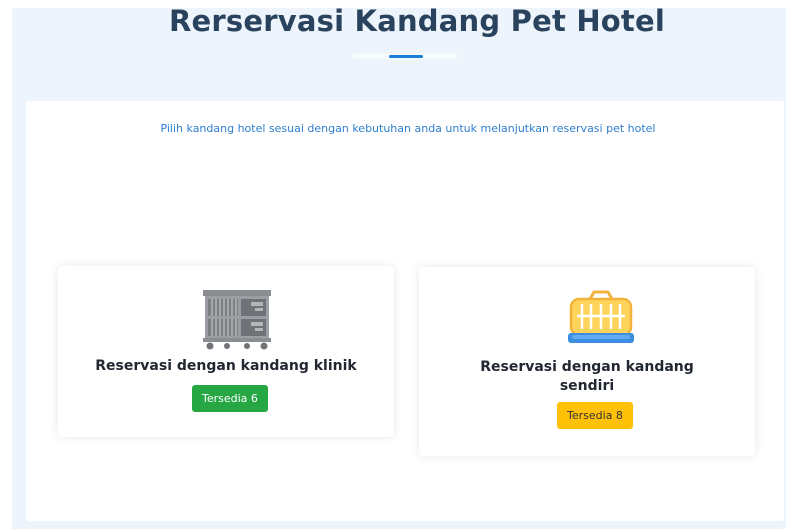 This screenshot has height=529, width=786. I want to click on title-underline, so click(406, 56).